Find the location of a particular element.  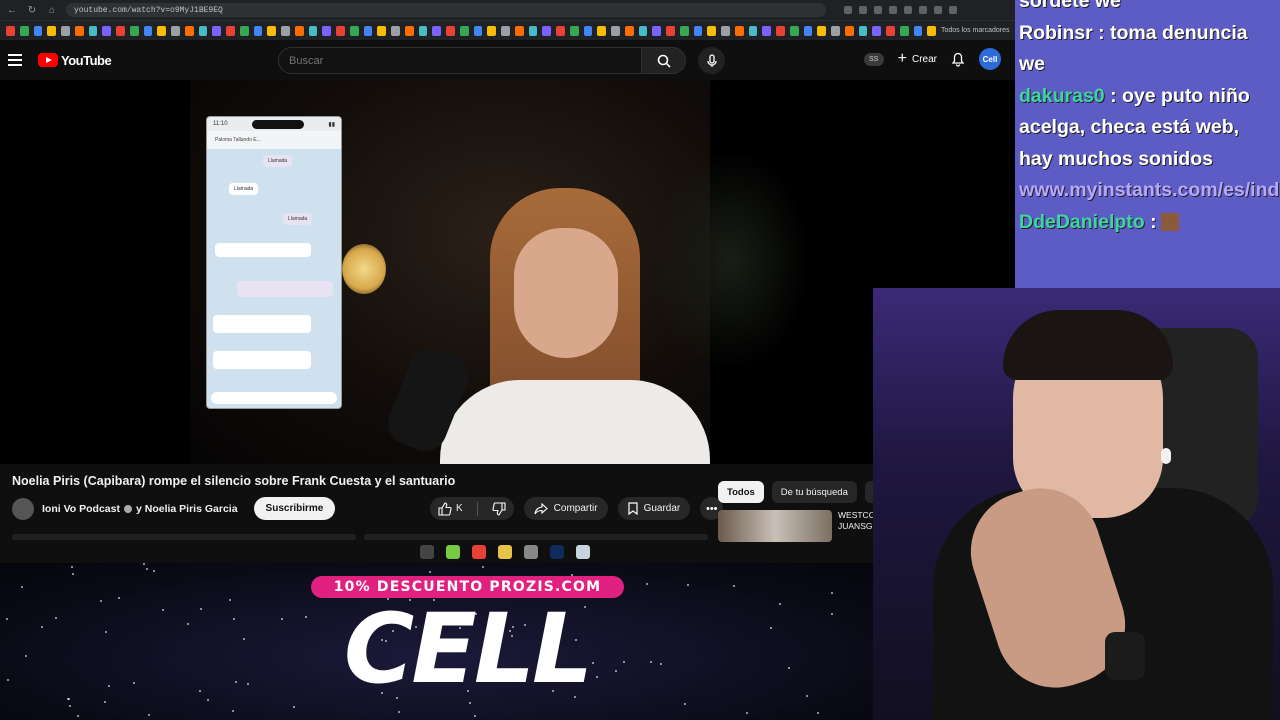

notifications-bell-icon is located at coordinates (958, 59).